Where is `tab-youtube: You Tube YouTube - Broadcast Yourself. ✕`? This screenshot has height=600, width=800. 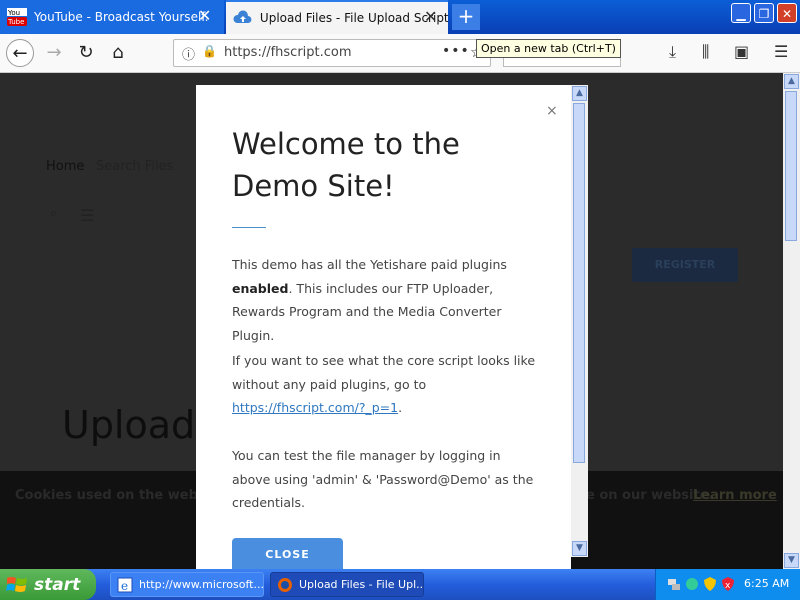
tab-youtube: You Tube YouTube - Broadcast Yourself. ✕ is located at coordinates (112, 17).